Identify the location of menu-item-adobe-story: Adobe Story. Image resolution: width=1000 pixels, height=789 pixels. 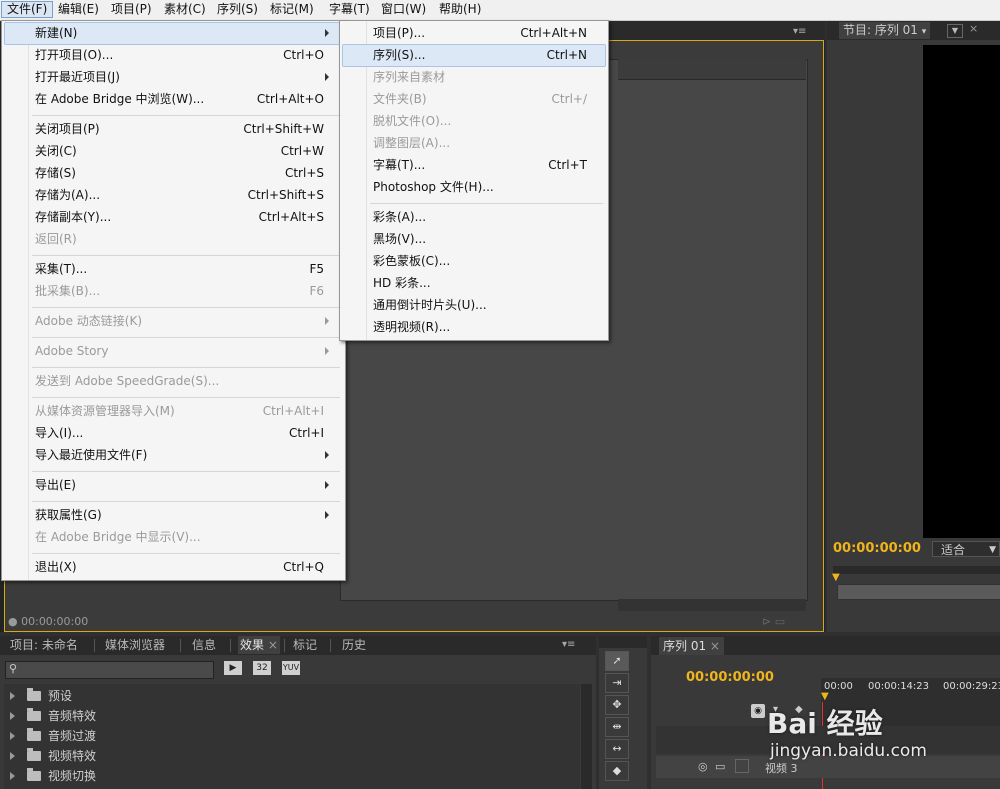
(182, 351).